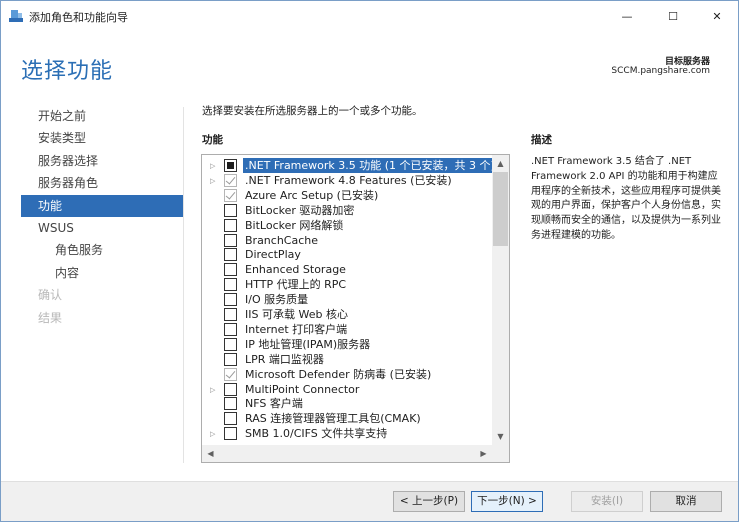 This screenshot has height=522, width=739. Describe the element at coordinates (333, 419) in the screenshot. I see `feature-label: RAS 连接管理器管理工具包(CMAK)` at that location.